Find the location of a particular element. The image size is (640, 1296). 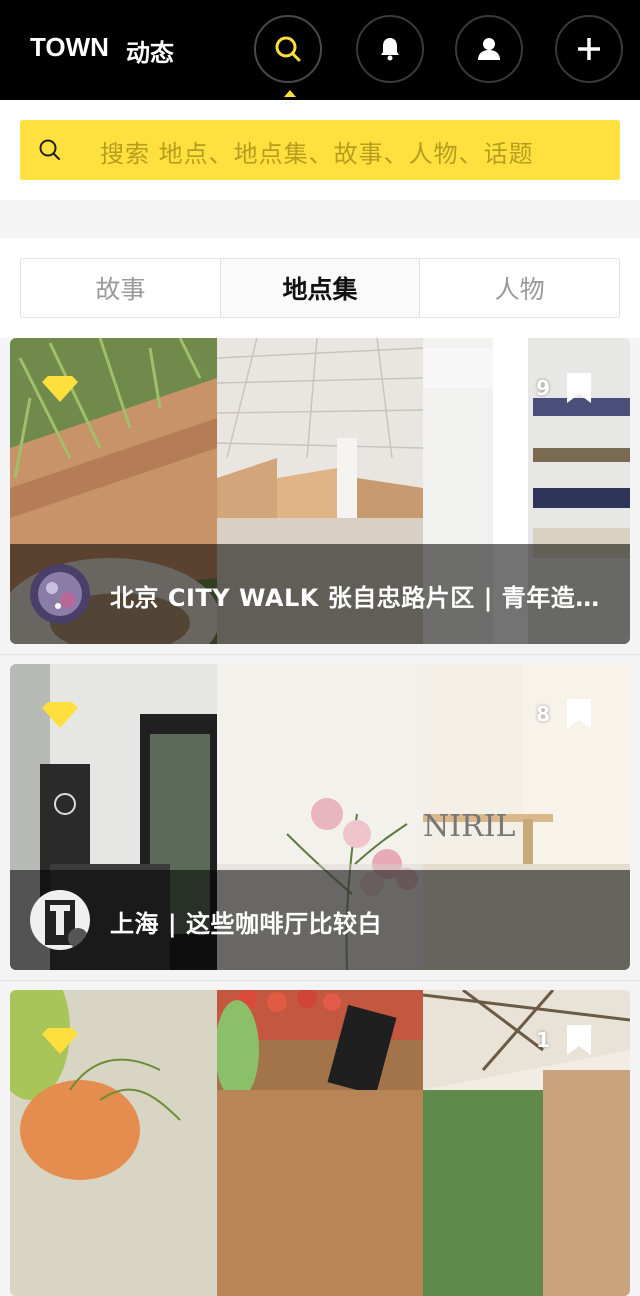

search-section: 搜索 地点、地点集、故事、人物、话题 is located at coordinates (320, 150).